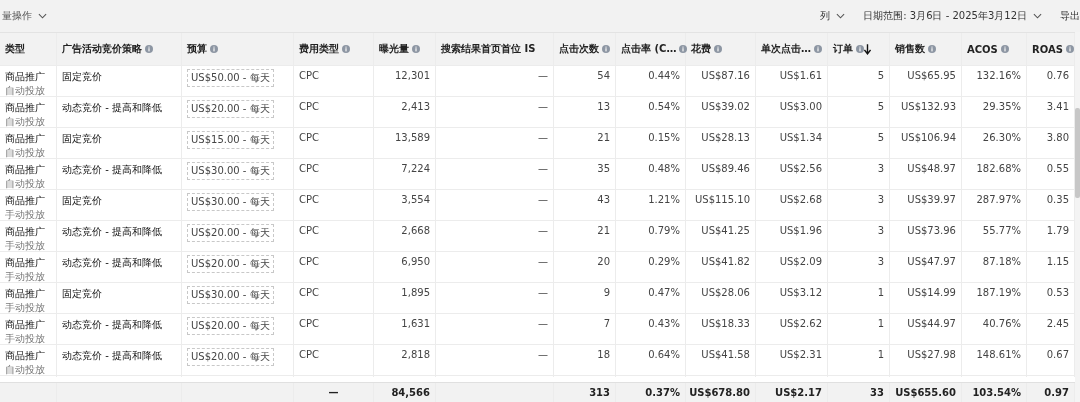  What do you see at coordinates (1057, 75) in the screenshot?
I see `table-cell: 0.76` at bounding box center [1057, 75].